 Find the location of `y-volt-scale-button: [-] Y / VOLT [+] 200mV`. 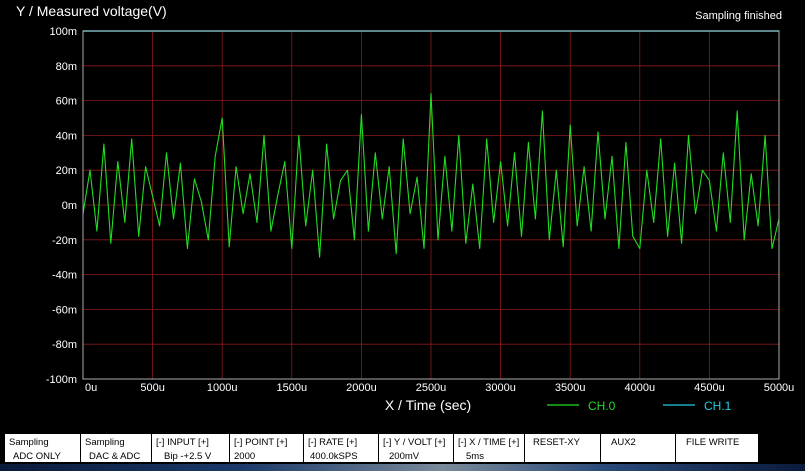

y-volt-scale-button: [-] Y / VOLT [+] 200mV is located at coordinates (416, 448).